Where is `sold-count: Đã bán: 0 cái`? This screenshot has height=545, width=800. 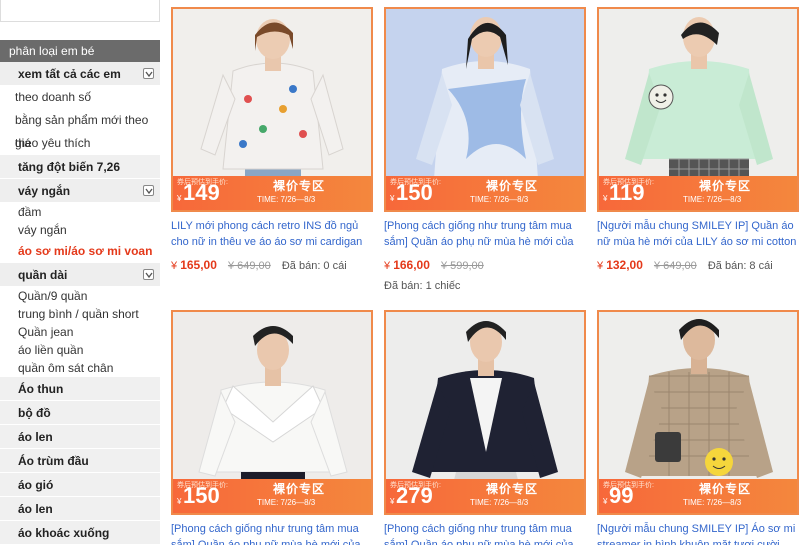 sold-count: Đã bán: 0 cái is located at coordinates (314, 266).